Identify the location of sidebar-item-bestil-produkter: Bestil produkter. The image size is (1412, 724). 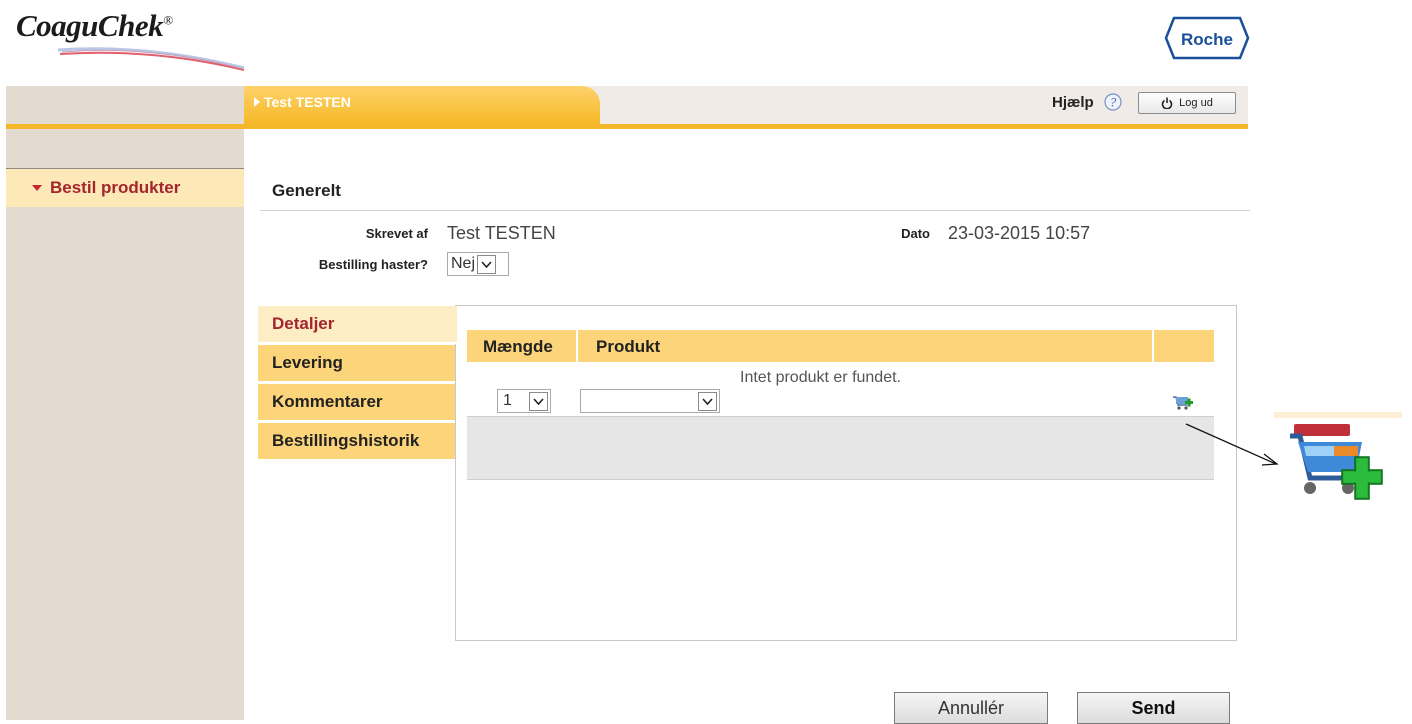
(125, 188).